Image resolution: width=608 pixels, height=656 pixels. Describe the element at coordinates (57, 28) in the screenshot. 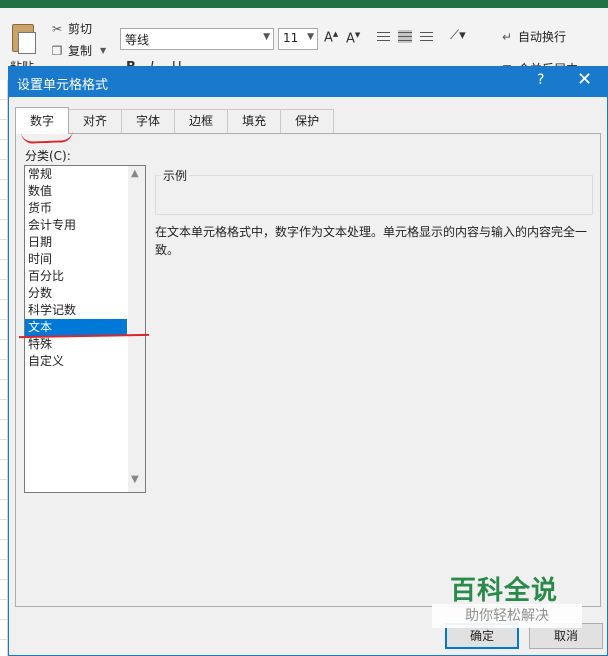

I see `scissors-icon: ✂` at that location.